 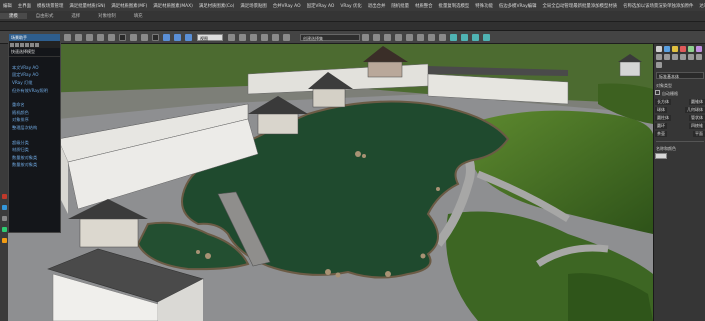 What do you see at coordinates (659, 49) in the screenshot?
I see `create-icon` at bounding box center [659, 49].